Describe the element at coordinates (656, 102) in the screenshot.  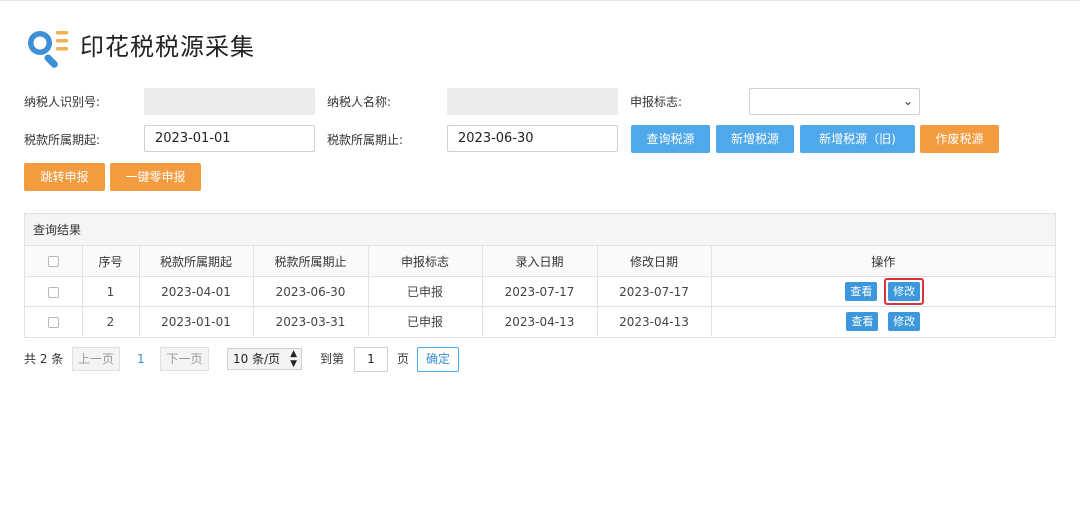
I see `declare-flag-label: 申报标志:` at that location.